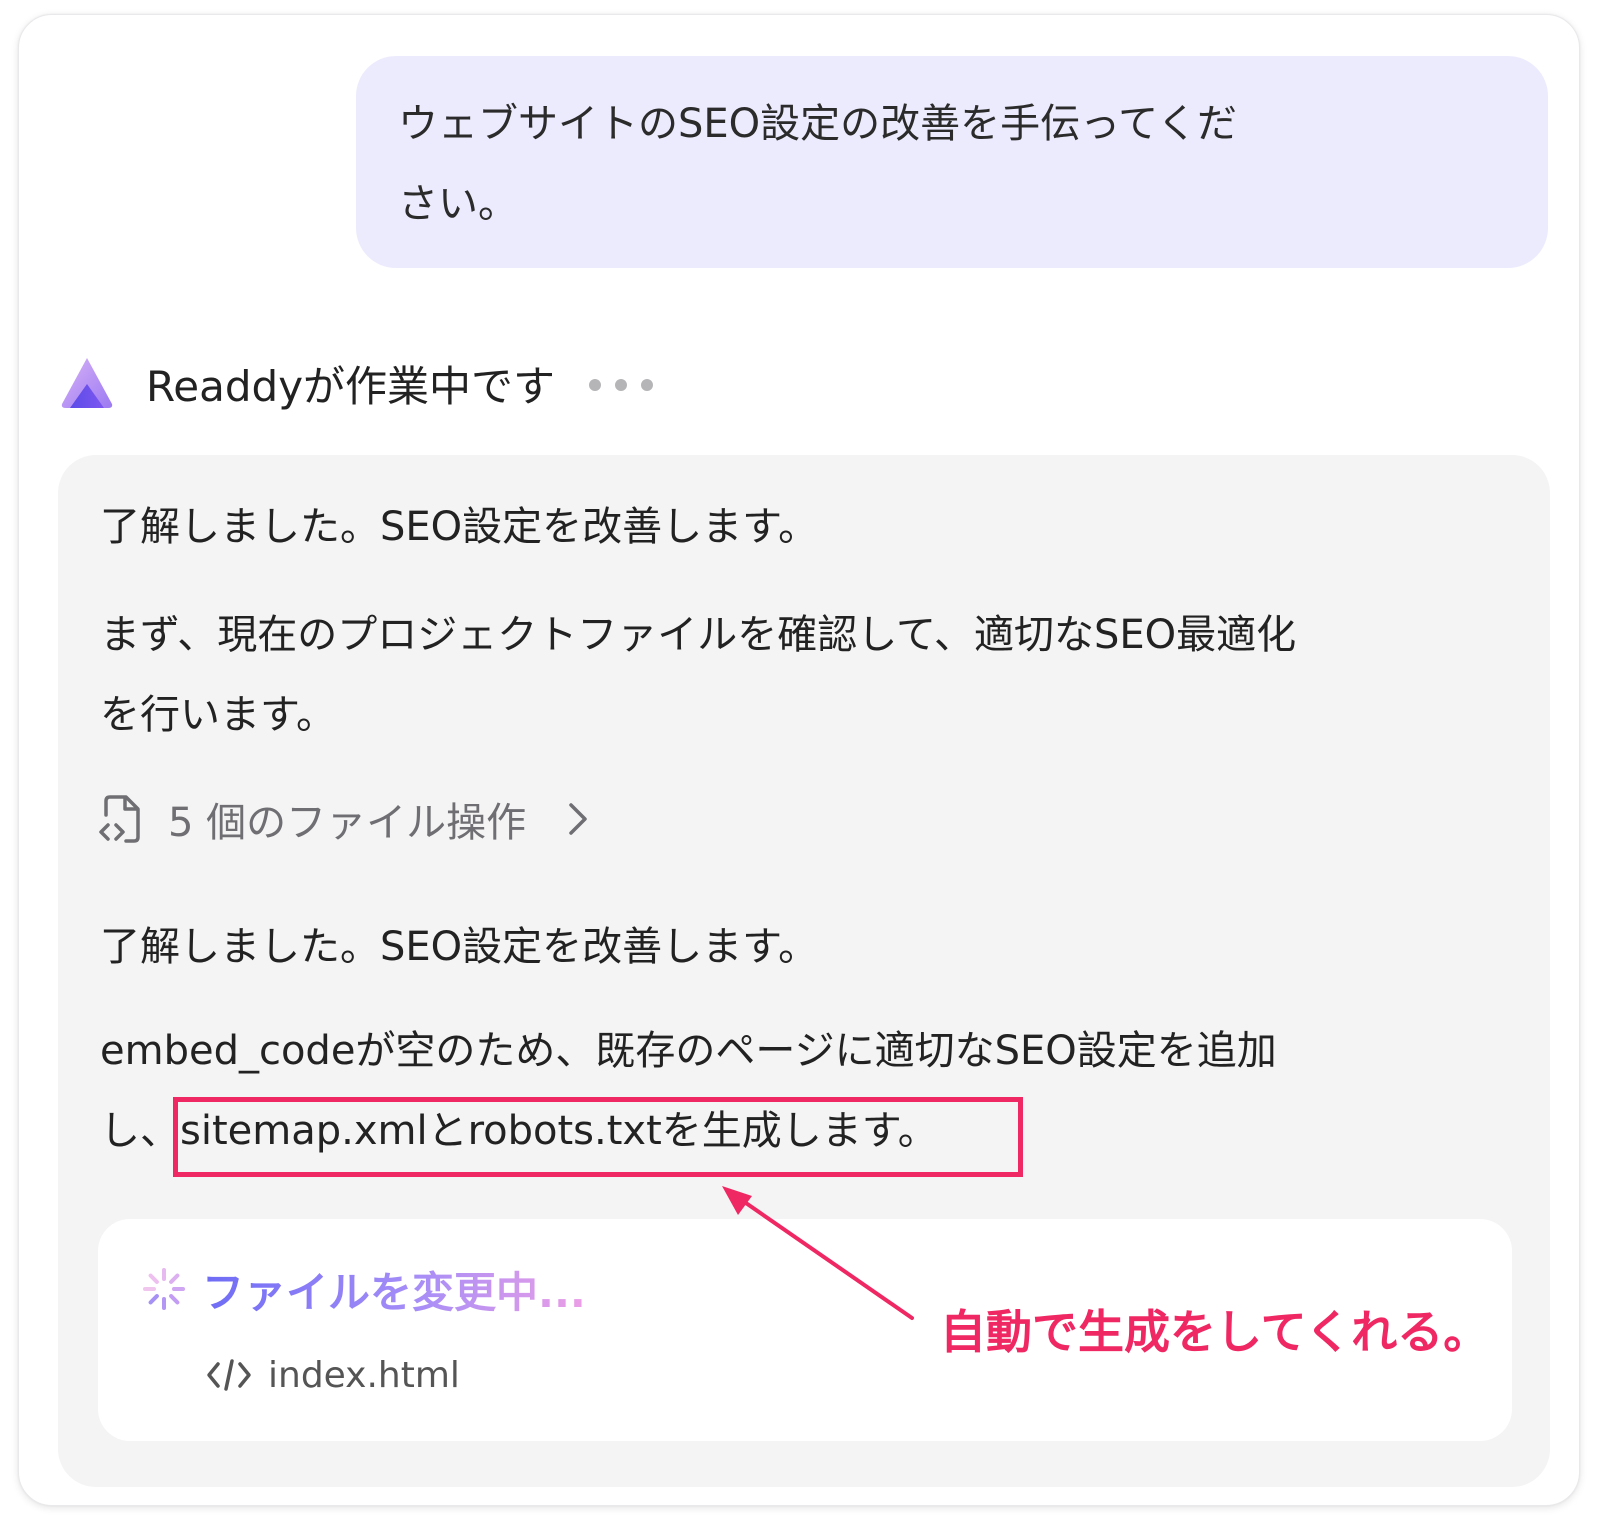 This screenshot has height=1530, width=1600. Describe the element at coordinates (459, 527) in the screenshot. I see `response-paragraph-1: 了解しました。SEO設定を改善します。` at that location.